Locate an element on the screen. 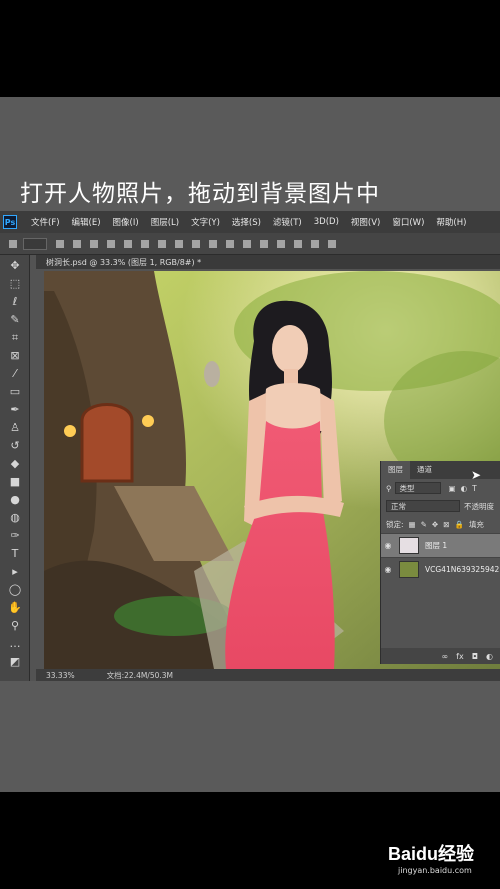 Image resolution: width=500 pixels, height=889 pixels. lock-paint-icon: ✎ is located at coordinates (424, 524).